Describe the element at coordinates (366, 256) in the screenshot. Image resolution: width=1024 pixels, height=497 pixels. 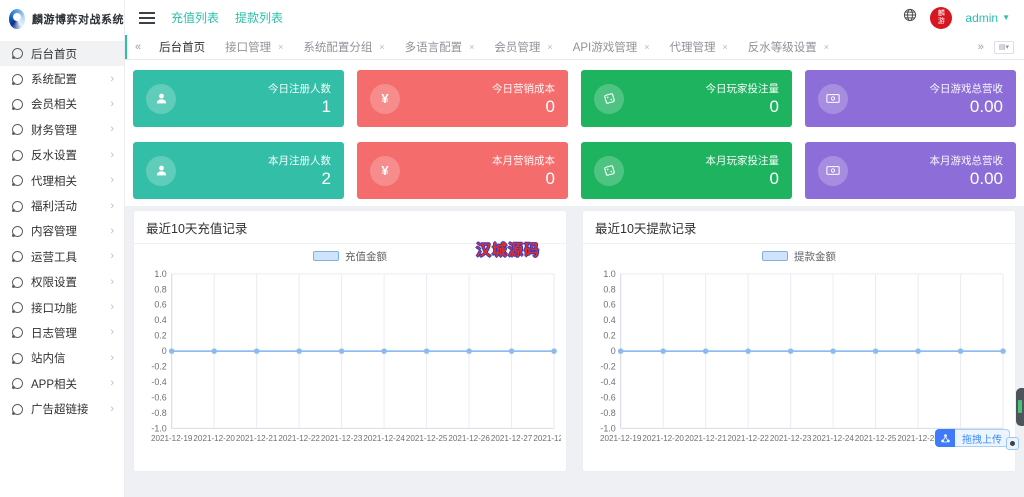
I see `legend-label: 充值金额` at that location.